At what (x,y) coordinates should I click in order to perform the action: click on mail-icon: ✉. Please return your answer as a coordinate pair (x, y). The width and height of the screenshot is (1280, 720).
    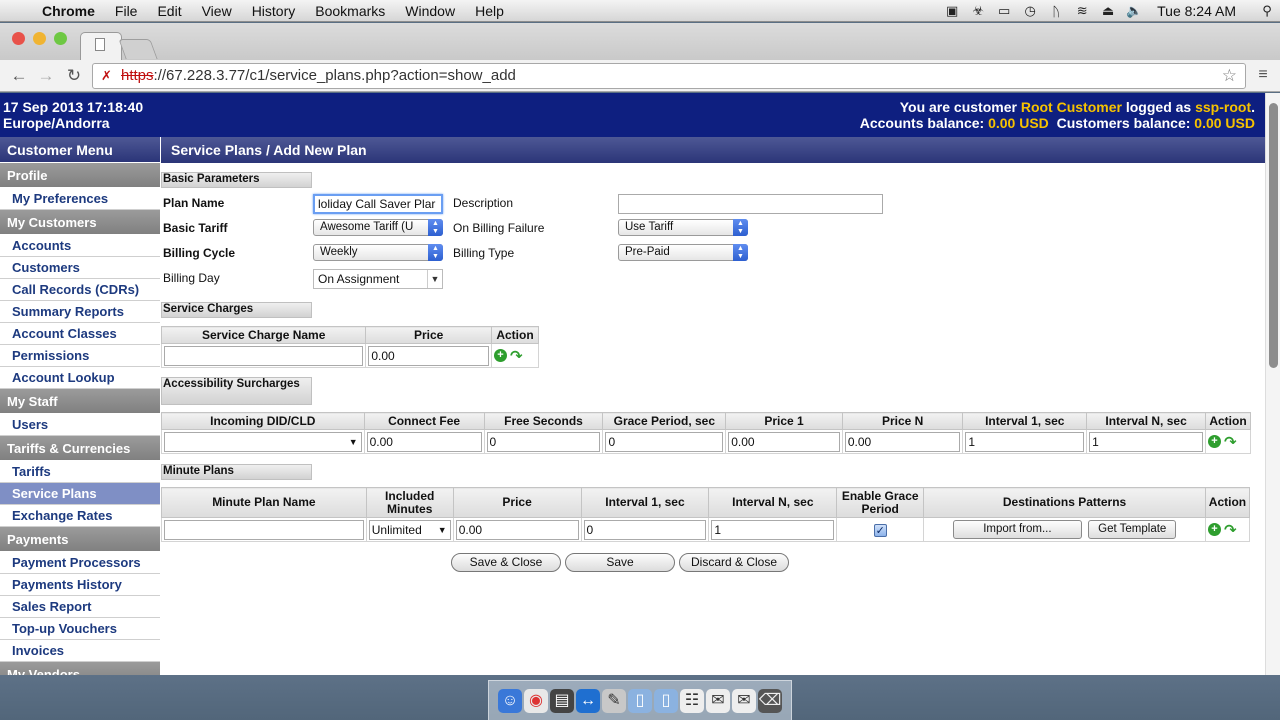
    Looking at the image, I should click on (744, 700).